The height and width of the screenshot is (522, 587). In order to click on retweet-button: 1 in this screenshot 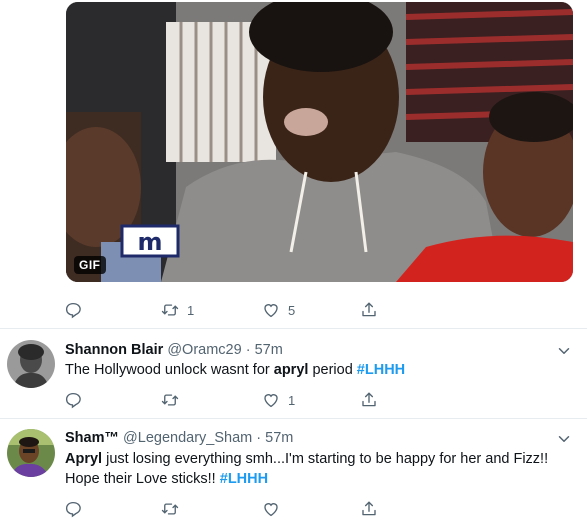, I will do `click(177, 310)`.